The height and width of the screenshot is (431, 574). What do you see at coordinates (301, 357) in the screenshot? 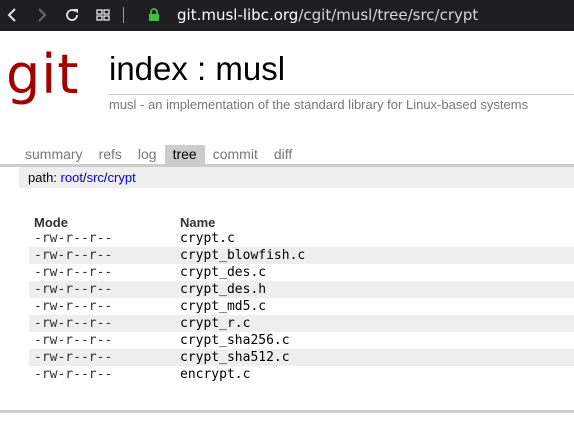
I see `table-row: -rw-r--r-- crypt_sha512.c` at bounding box center [301, 357].